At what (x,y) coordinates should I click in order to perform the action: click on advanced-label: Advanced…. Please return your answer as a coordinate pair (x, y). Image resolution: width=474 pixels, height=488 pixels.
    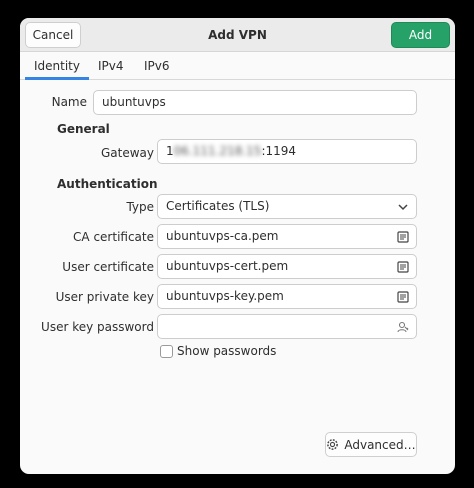
    Looking at the image, I should click on (380, 444).